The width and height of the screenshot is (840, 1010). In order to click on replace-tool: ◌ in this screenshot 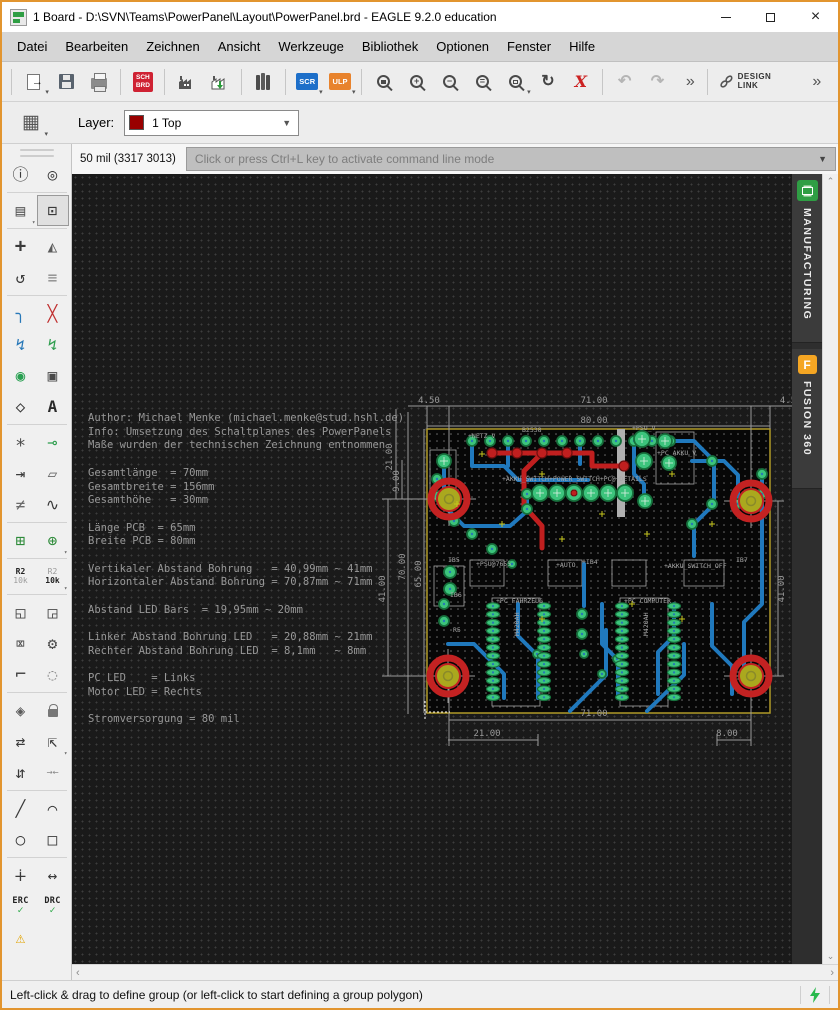, I will do `click(53, 674)`.